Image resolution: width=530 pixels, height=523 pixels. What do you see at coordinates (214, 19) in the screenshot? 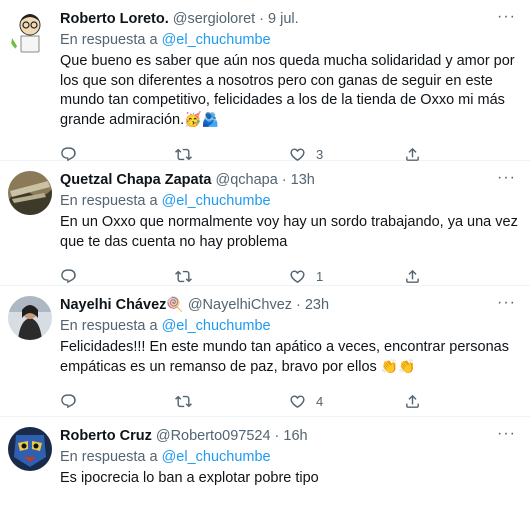
I see `author-handle: @sergioloret` at bounding box center [214, 19].